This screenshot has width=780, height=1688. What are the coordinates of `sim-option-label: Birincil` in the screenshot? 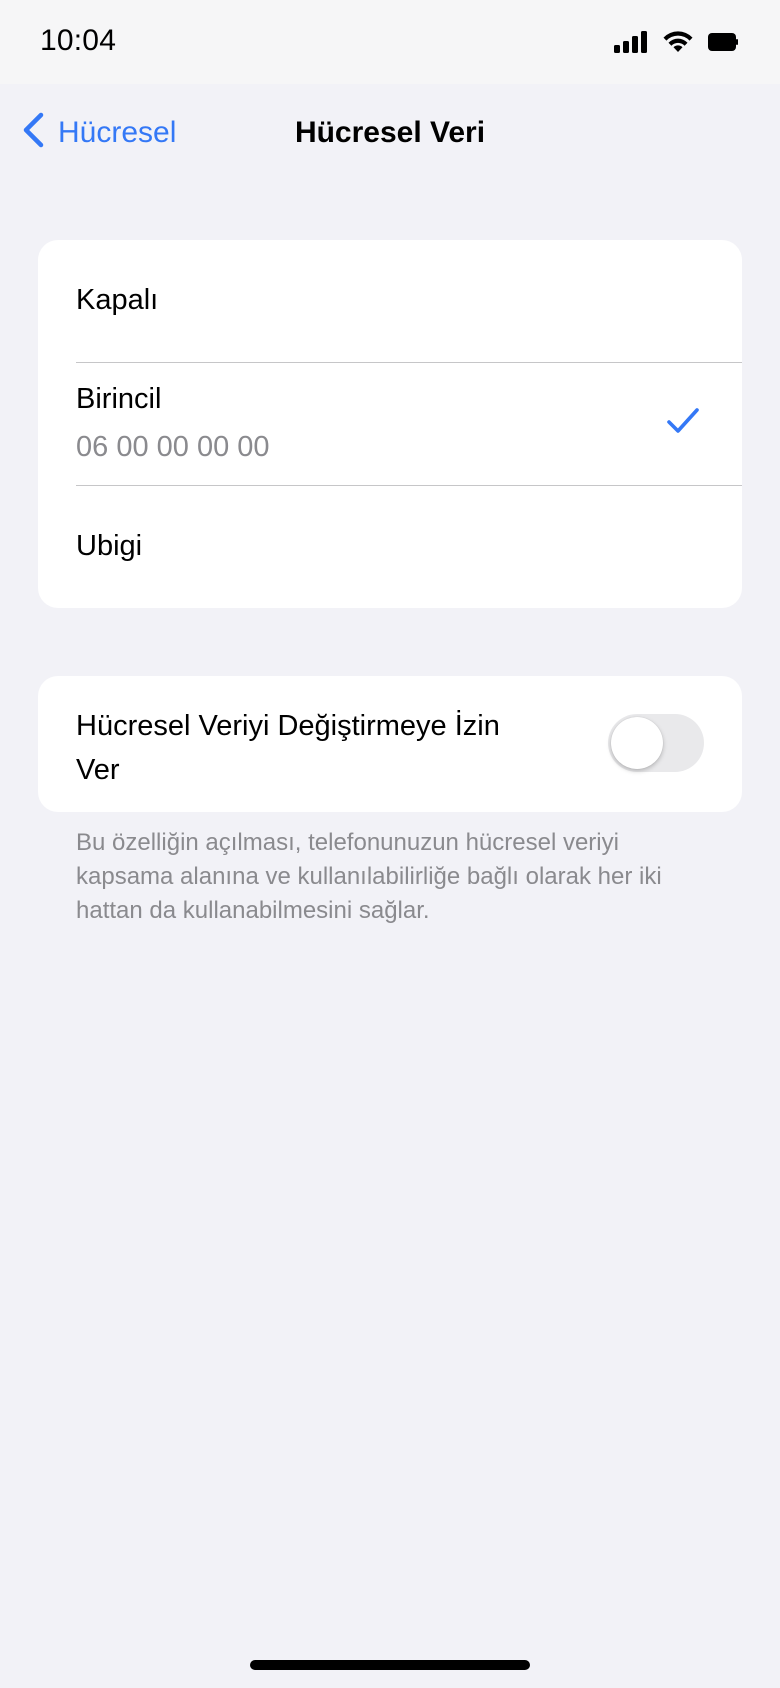 It's located at (119, 399).